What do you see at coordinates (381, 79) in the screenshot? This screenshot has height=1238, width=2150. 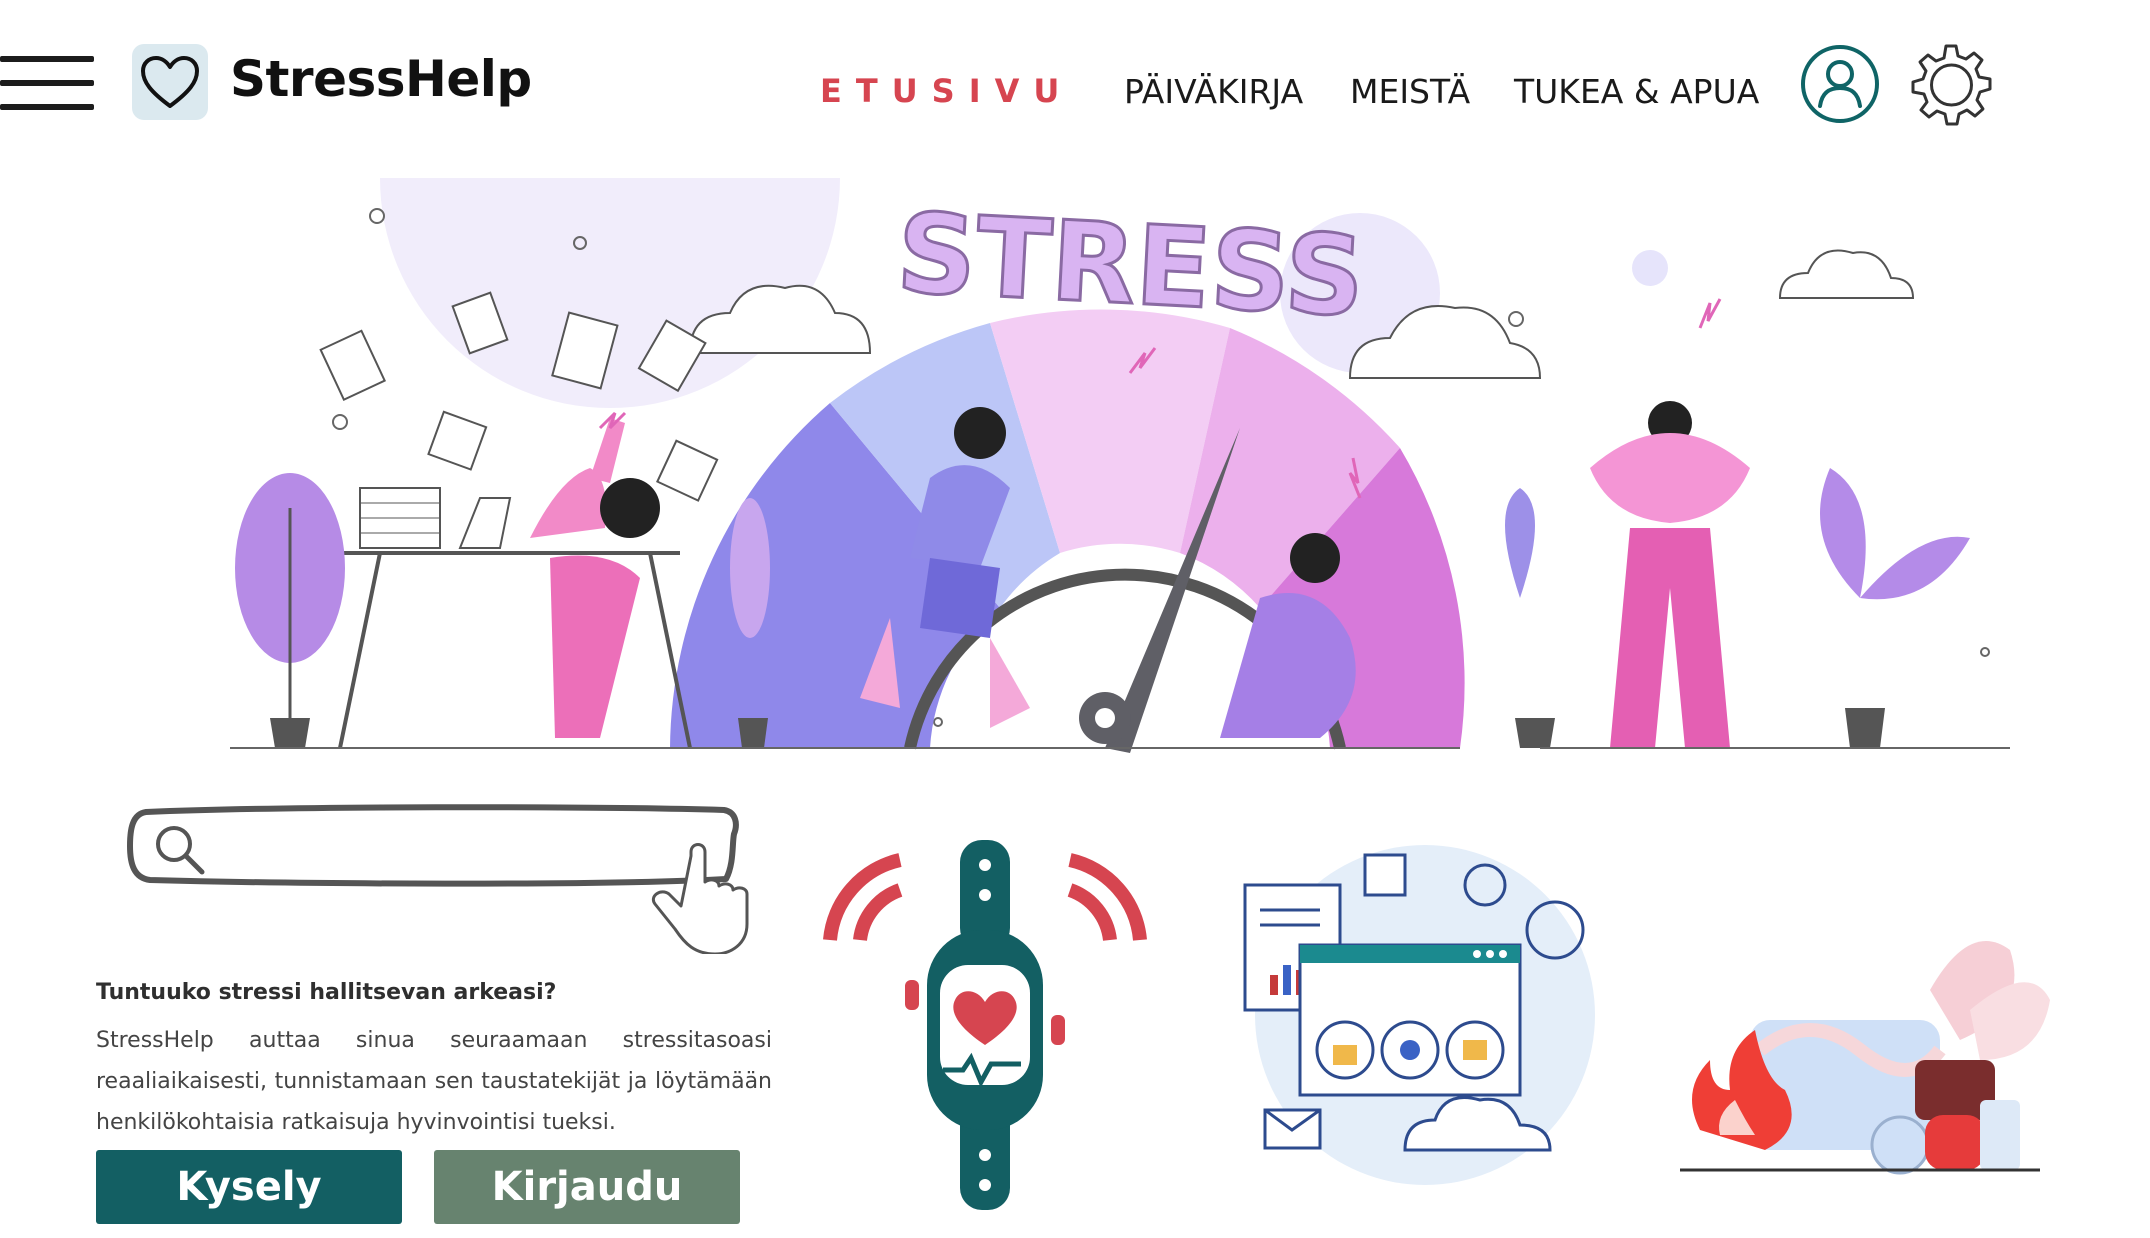 I see `brand-name: StressHelp` at bounding box center [381, 79].